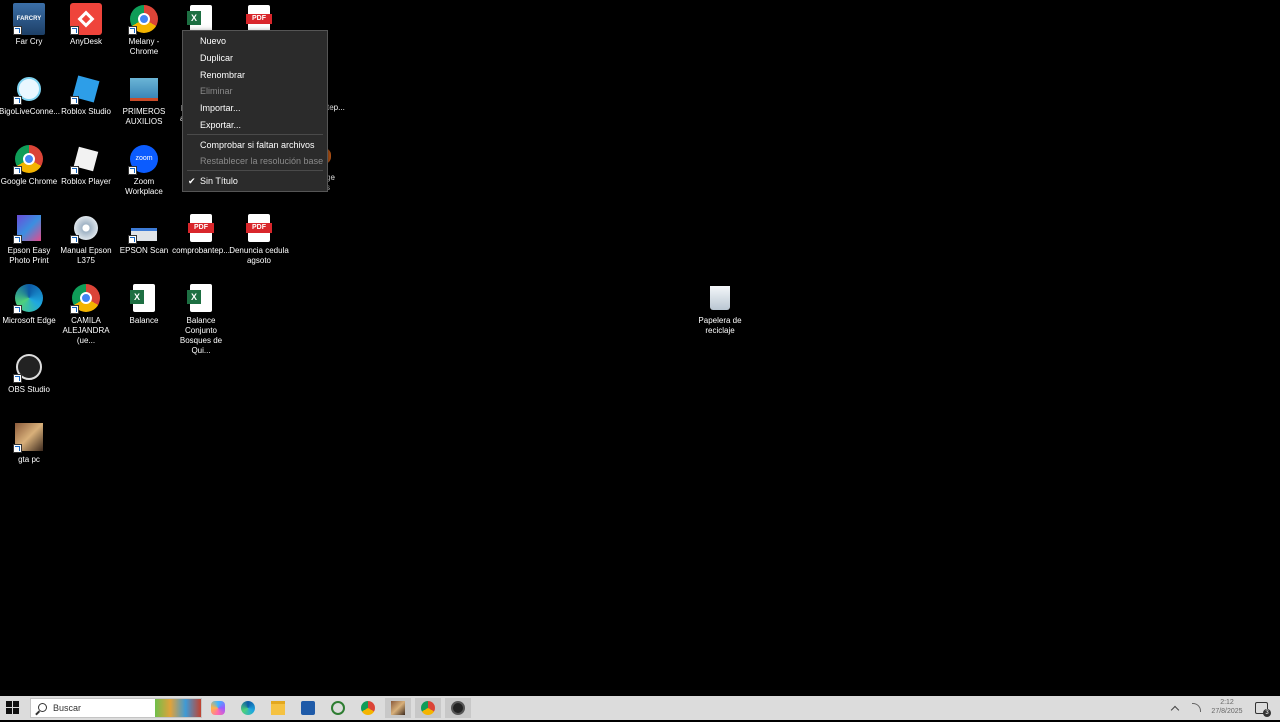 Image resolution: width=1280 pixels, height=722 pixels. I want to click on roblox-studio-icon, so click(86, 89).